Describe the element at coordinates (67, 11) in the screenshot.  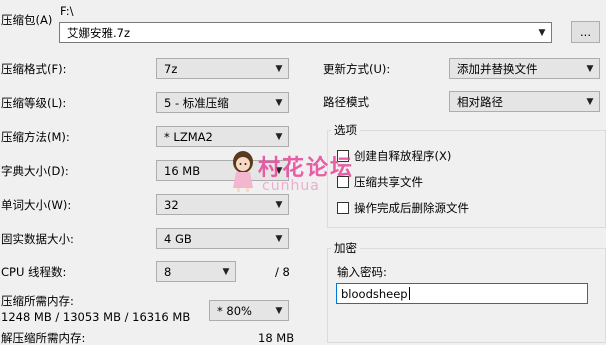
I see `archive-path: F:\` at that location.